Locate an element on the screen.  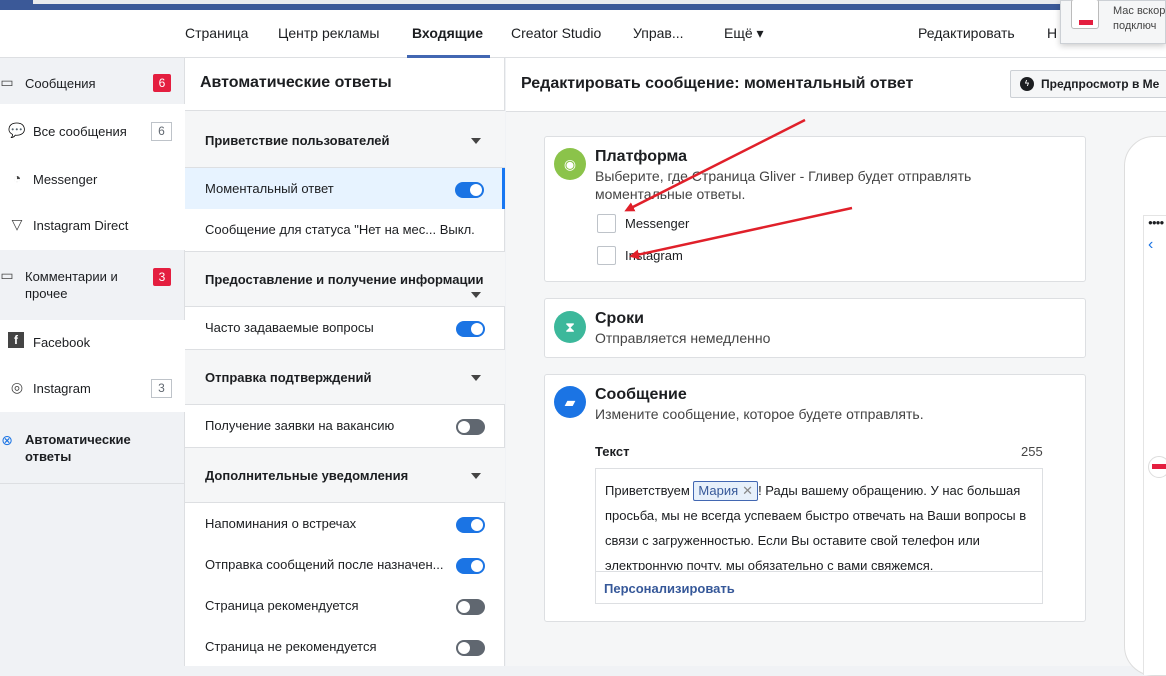
notification-line-2: подключ is located at coordinates (1135, 26).